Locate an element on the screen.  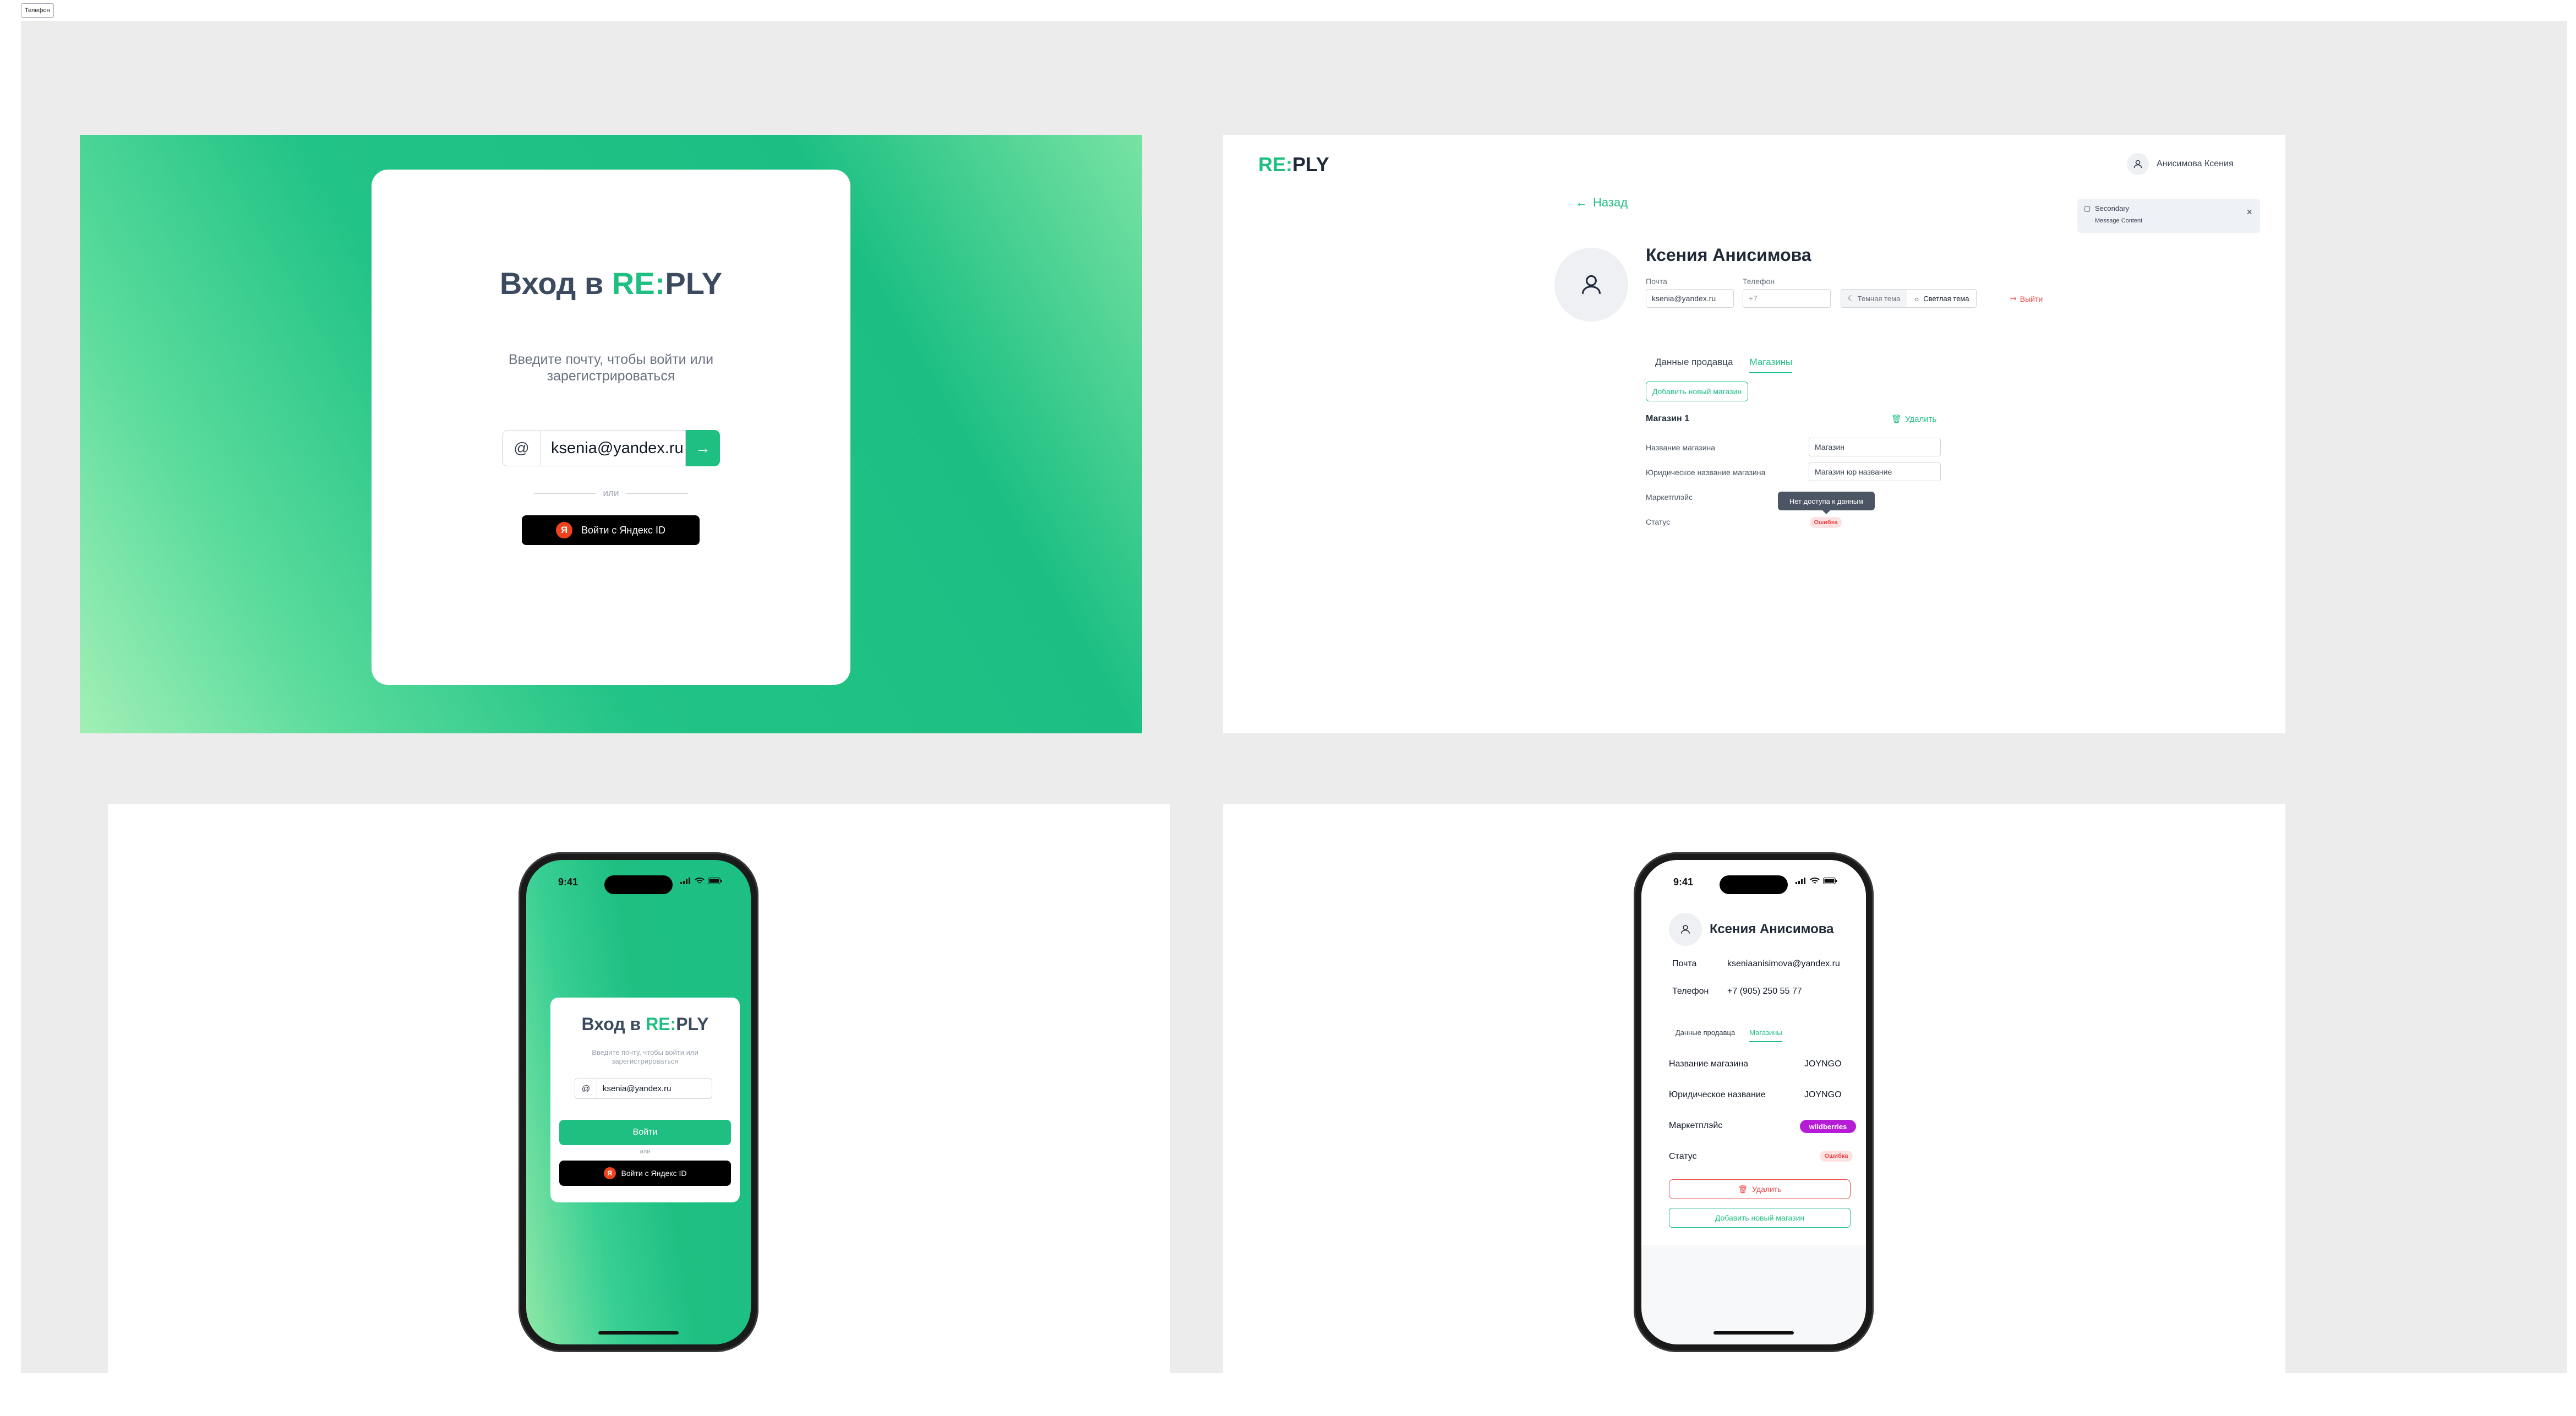
moon-icon: ☾ is located at coordinates (1851, 298).